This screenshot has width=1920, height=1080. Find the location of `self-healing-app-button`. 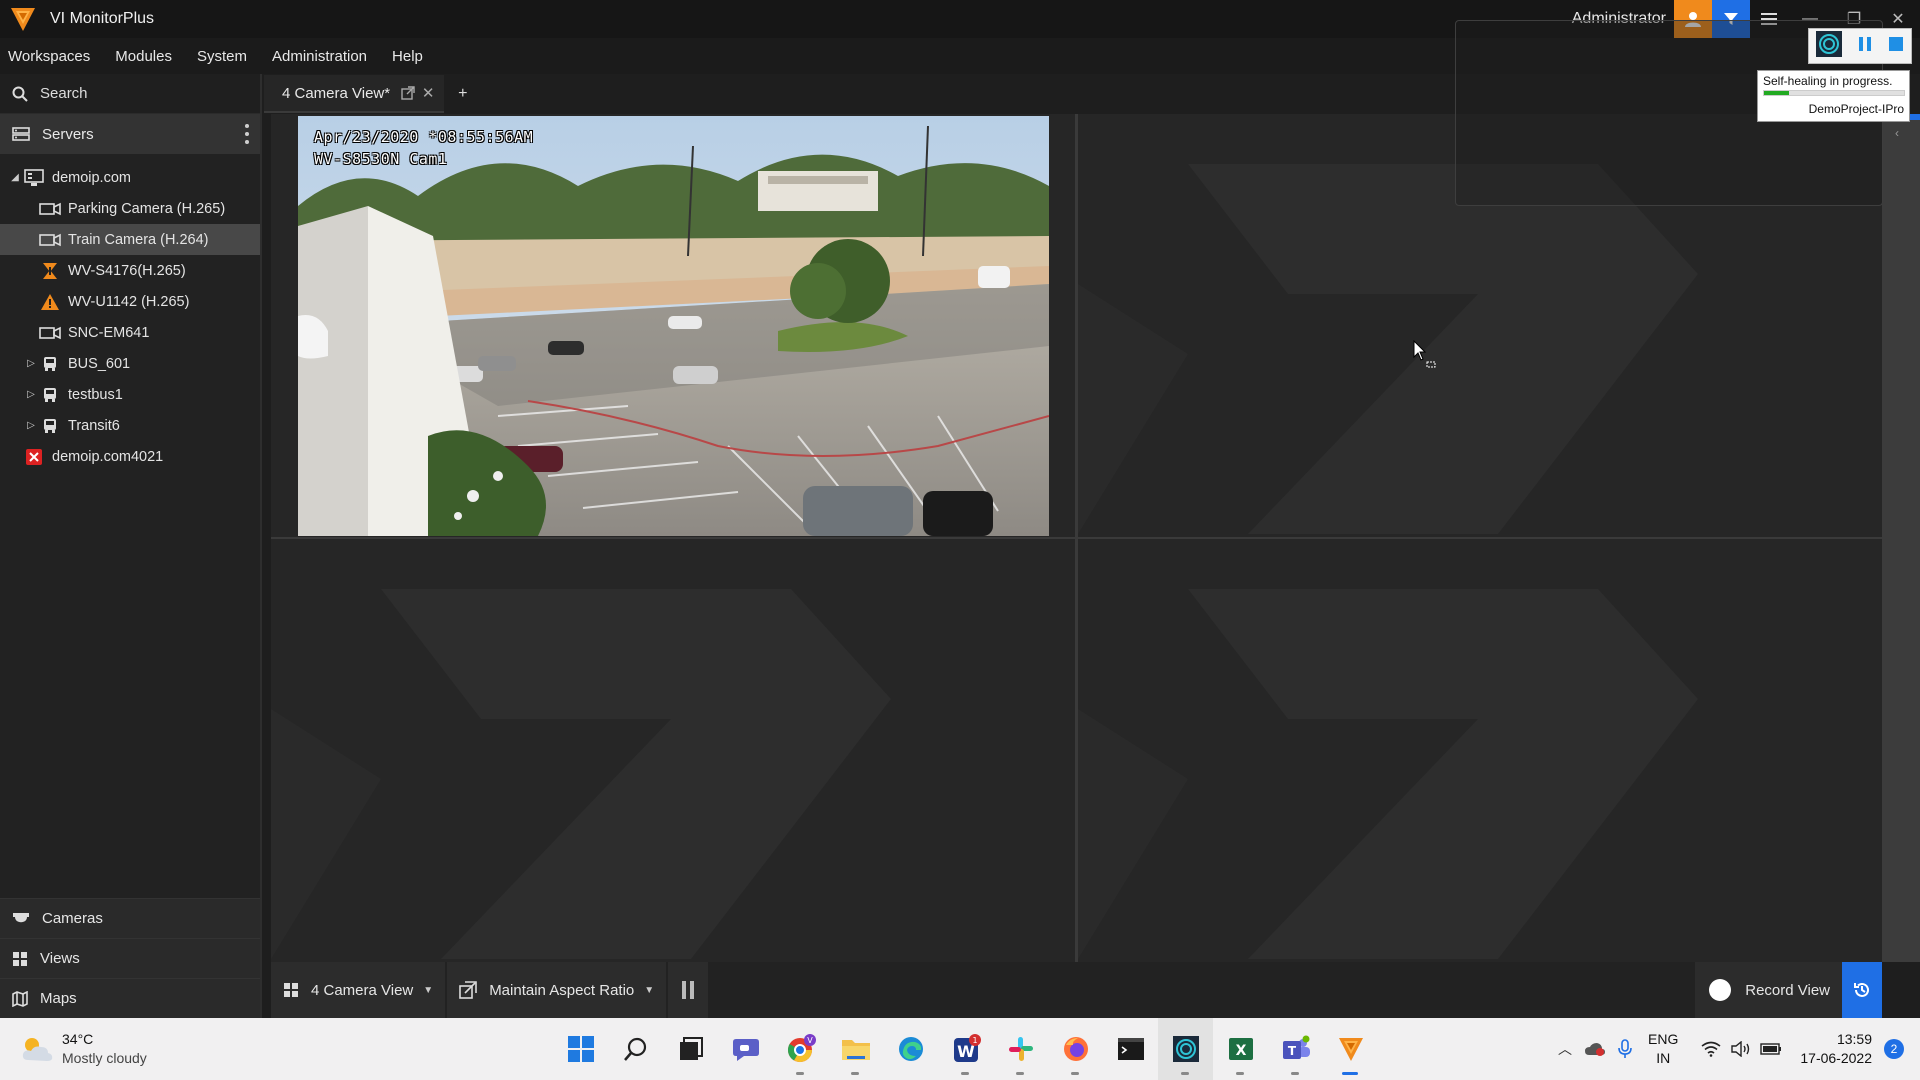

self-healing-app-button is located at coordinates (1185, 1049).